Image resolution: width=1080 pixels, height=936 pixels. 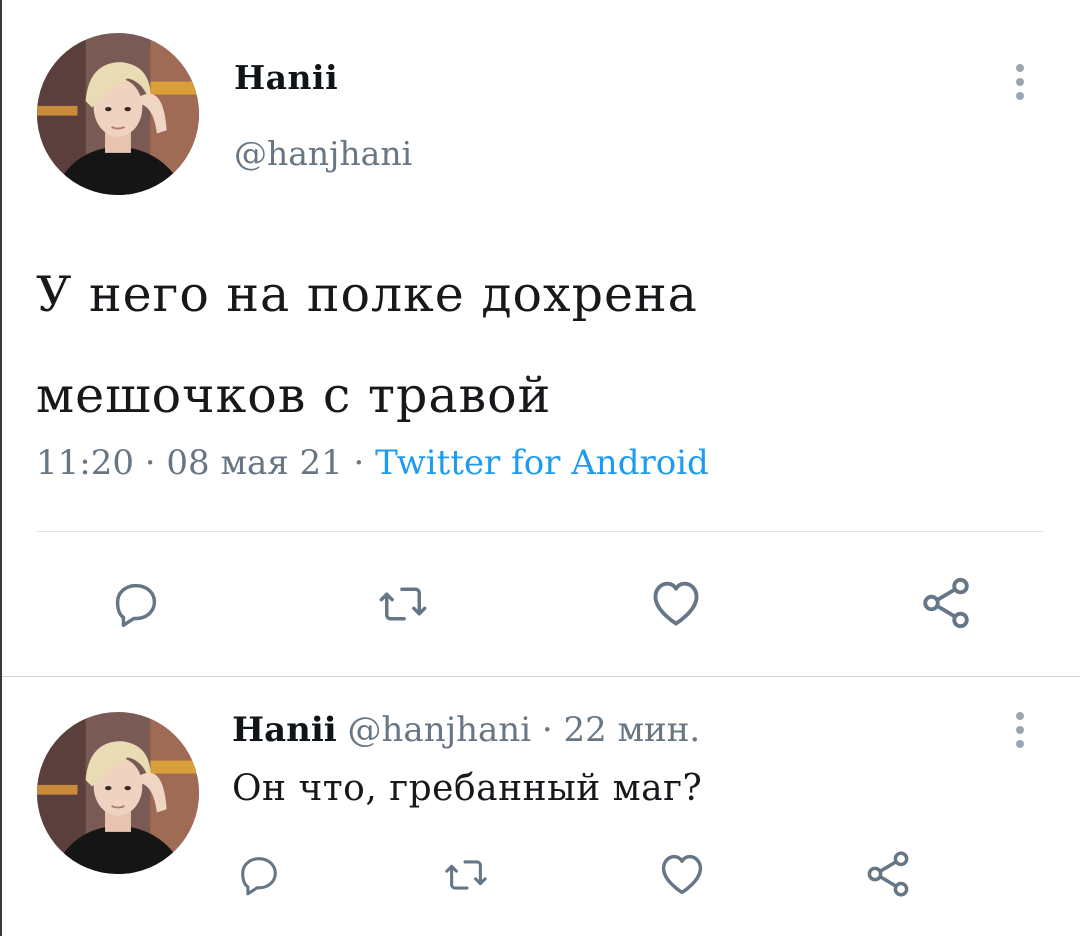 What do you see at coordinates (467, 788) in the screenshot?
I see `reply-text: Он что, гребанный маг?` at bounding box center [467, 788].